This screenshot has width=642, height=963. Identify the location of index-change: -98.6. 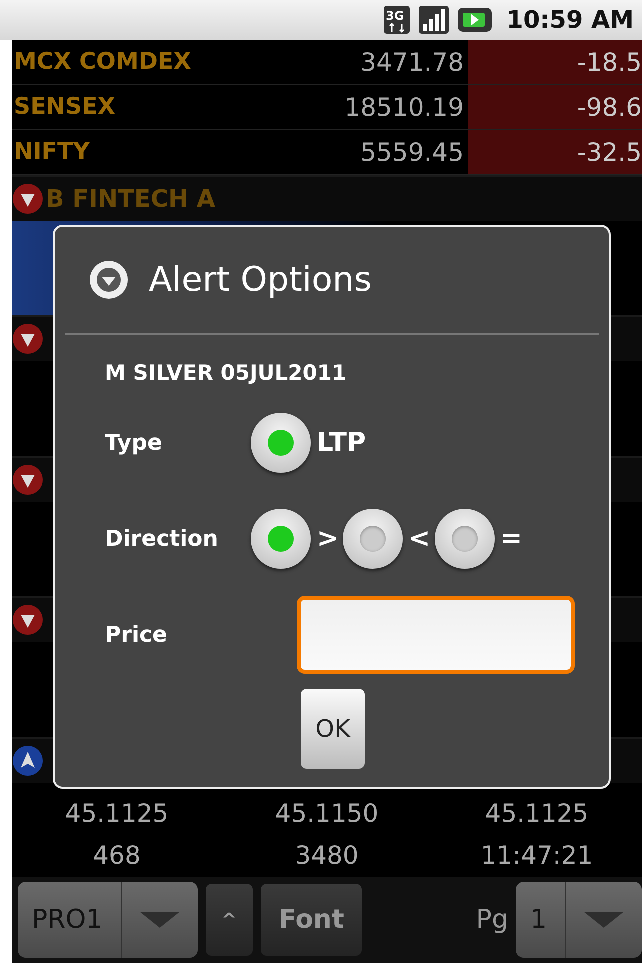
(555, 107).